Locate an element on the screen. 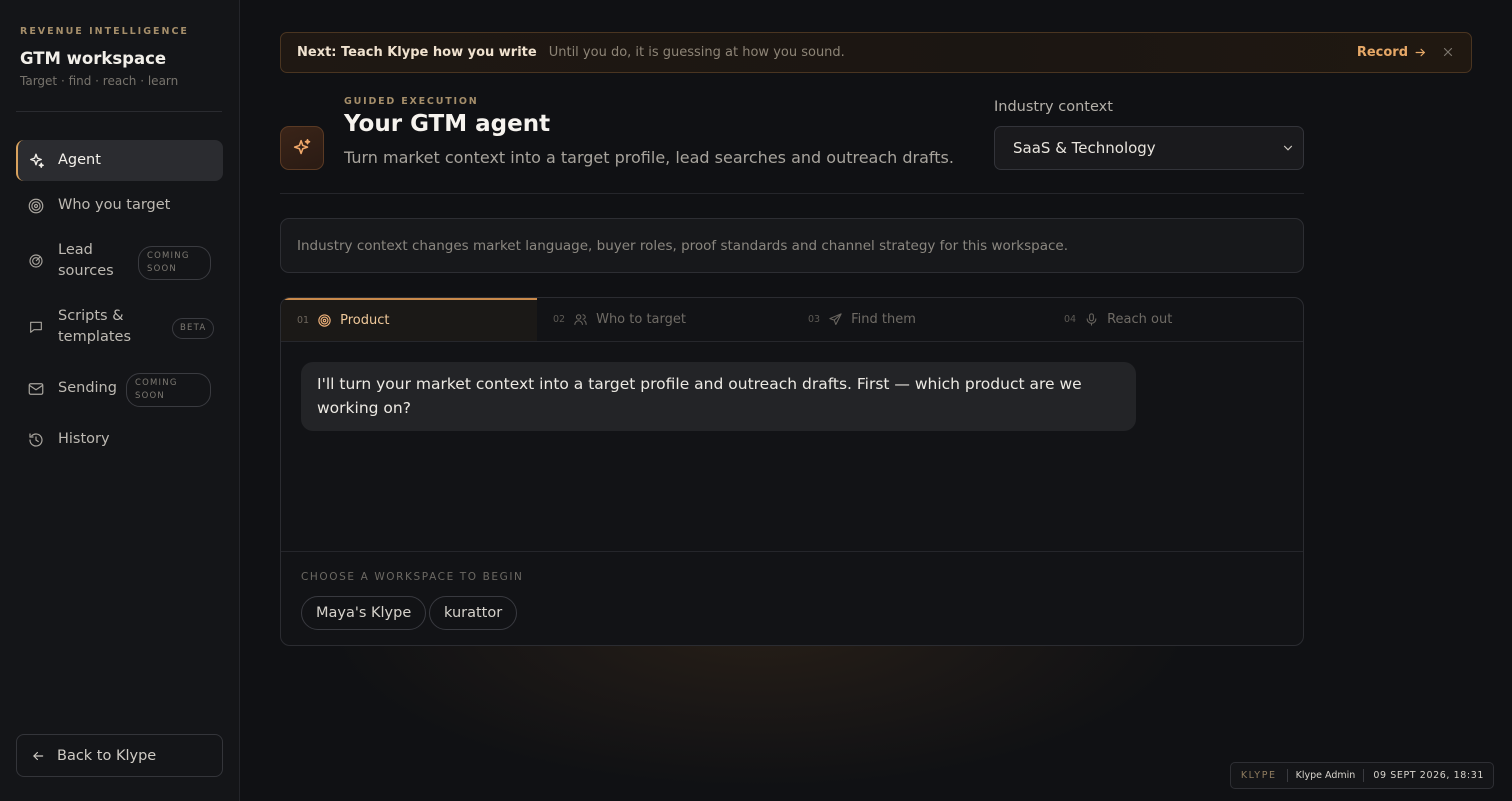 Image resolution: width=1512 pixels, height=801 pixels. sidebar-item-label: Sending is located at coordinates (87, 388).